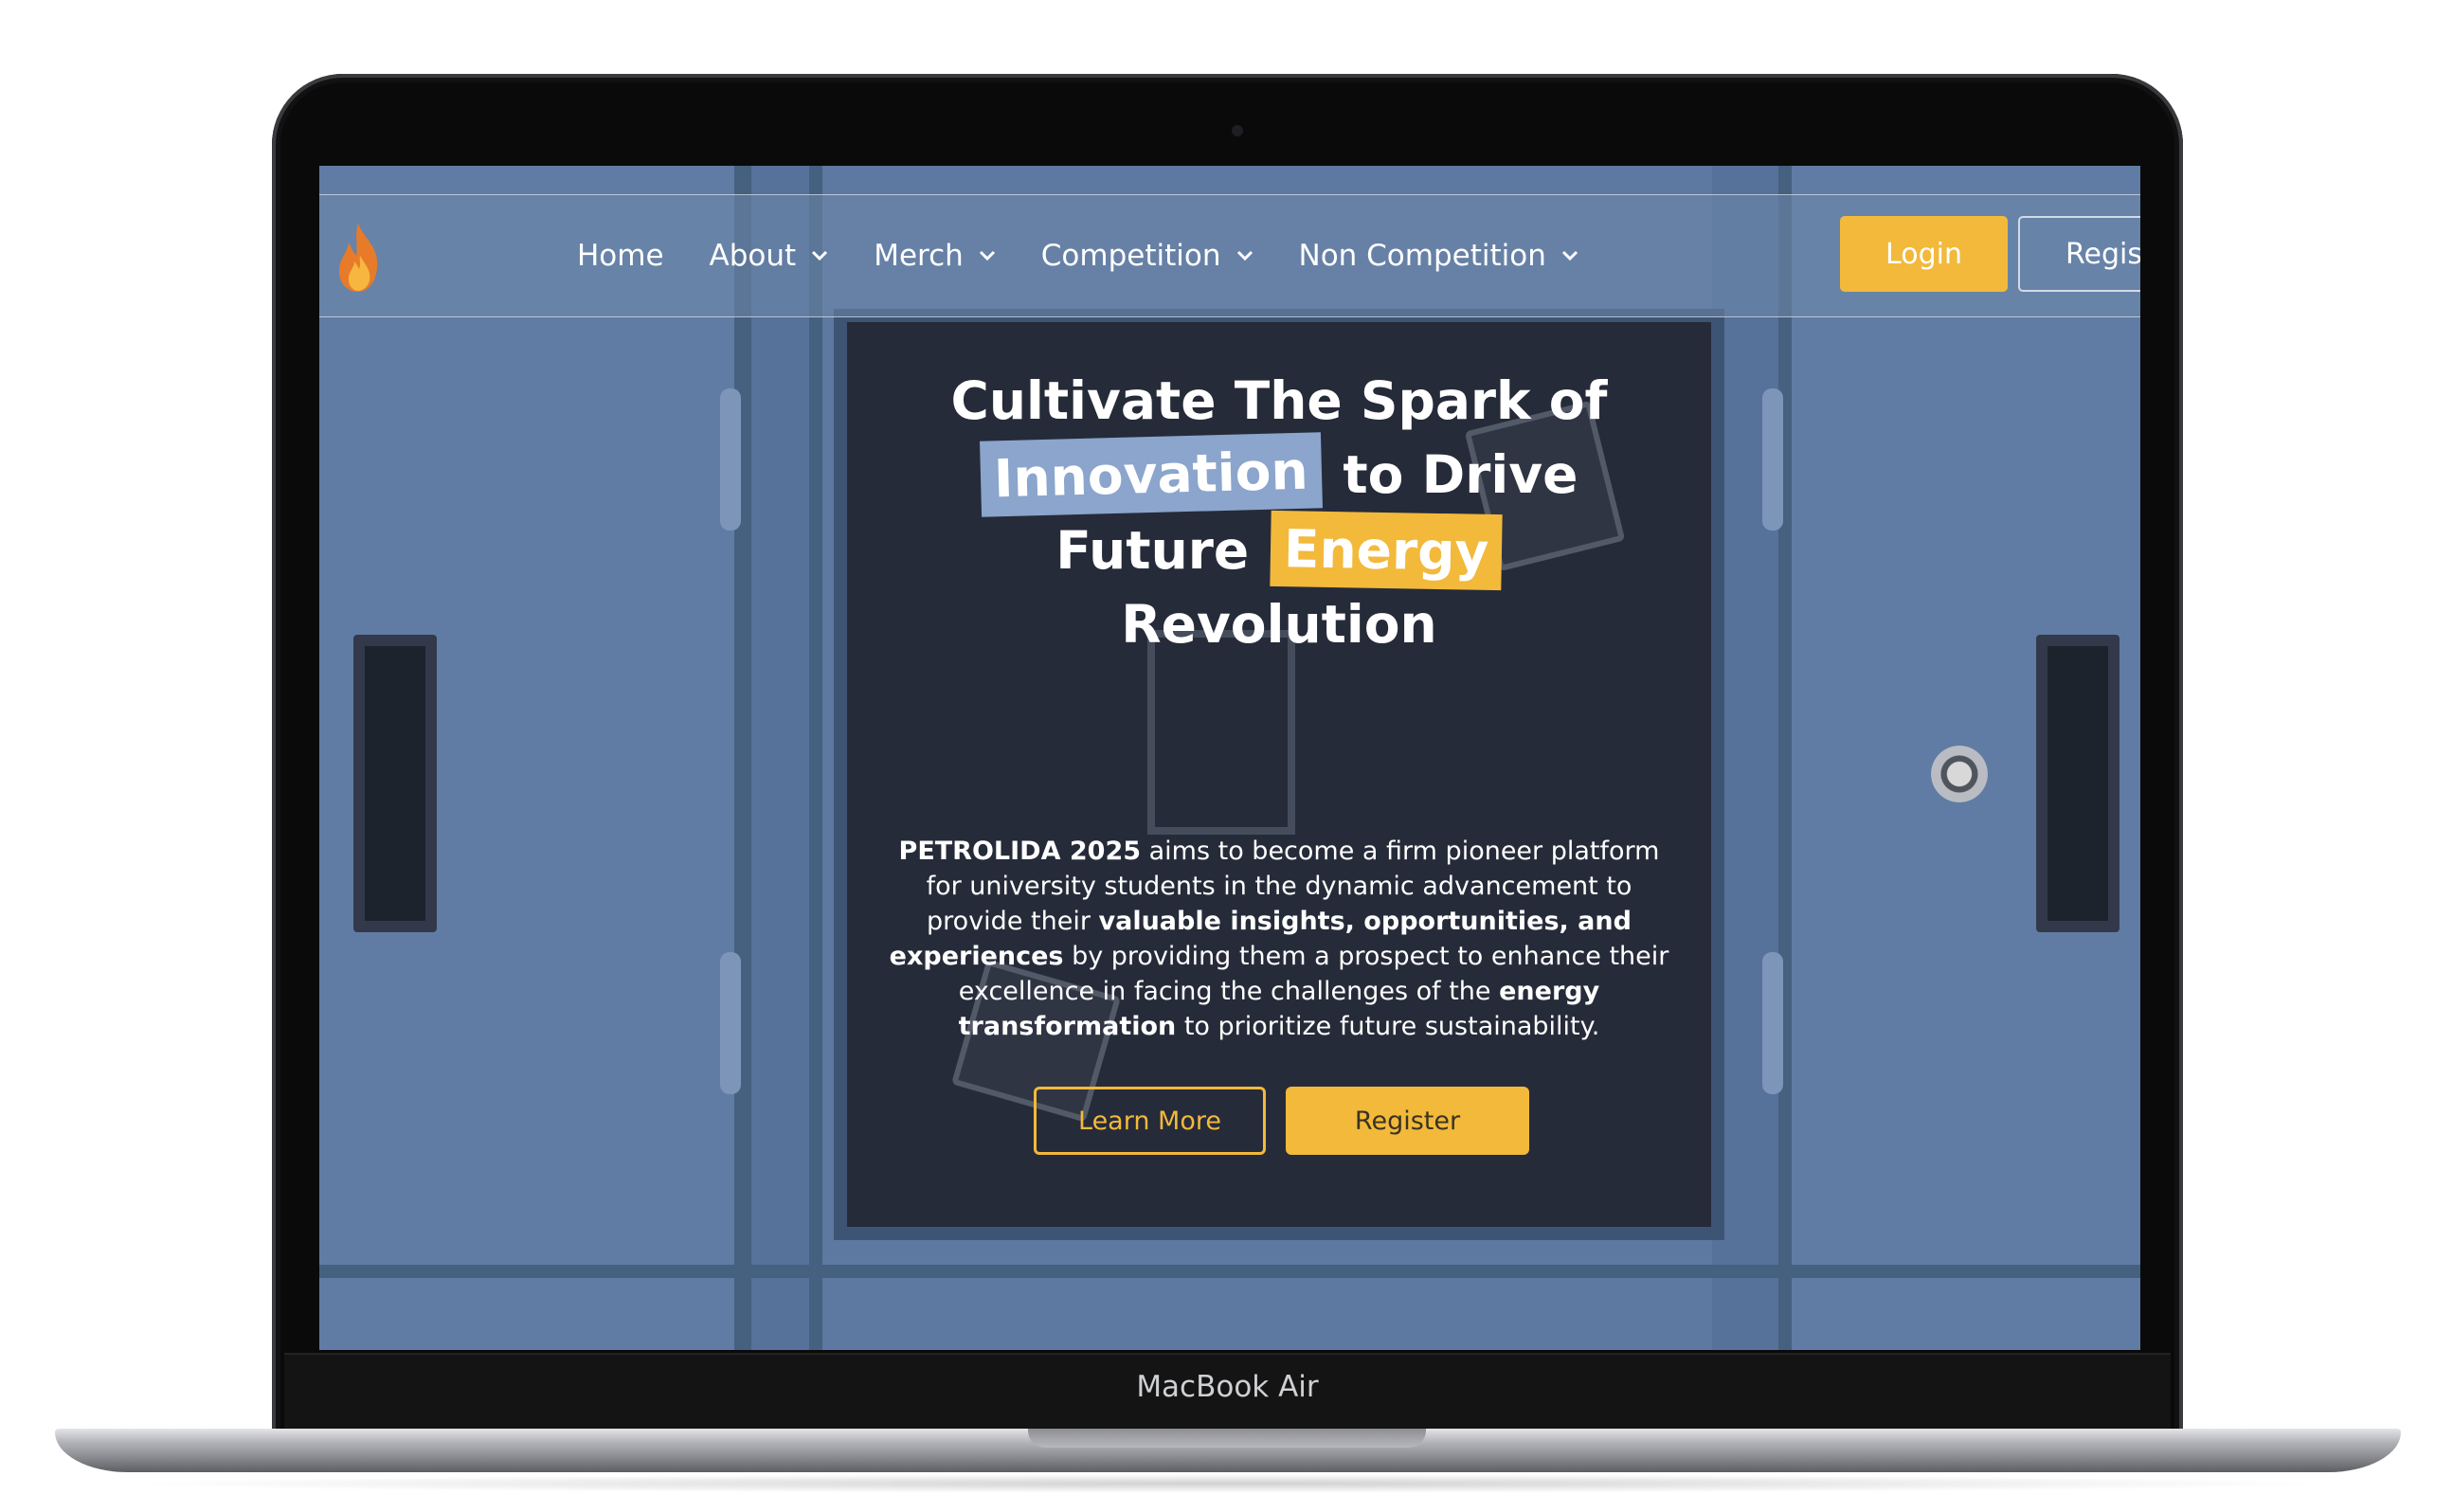 The width and height of the screenshot is (2453, 1512). Describe the element at coordinates (1237, 130) in the screenshot. I see `camera-icon` at that location.